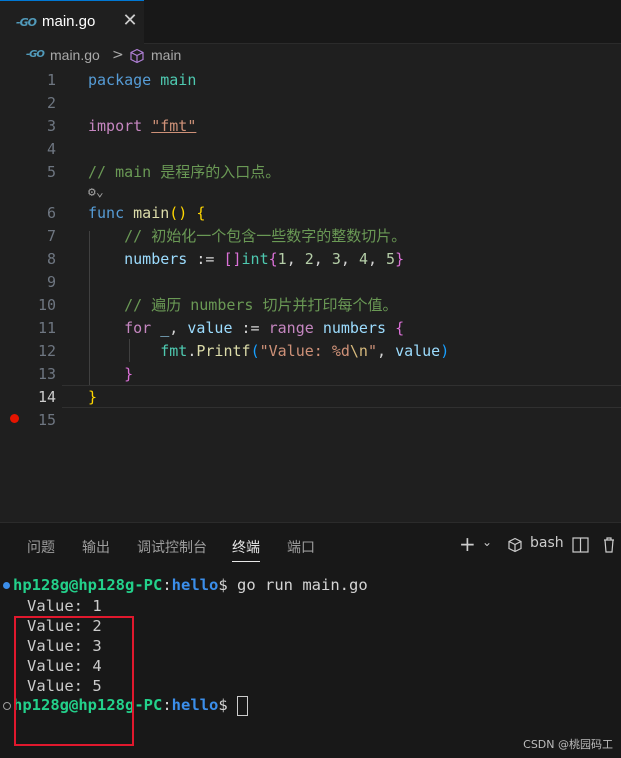  Describe the element at coordinates (310, 305) in the screenshot. I see `code-line: 10 // 遍历 numbers 切片并打印每个值。` at that location.